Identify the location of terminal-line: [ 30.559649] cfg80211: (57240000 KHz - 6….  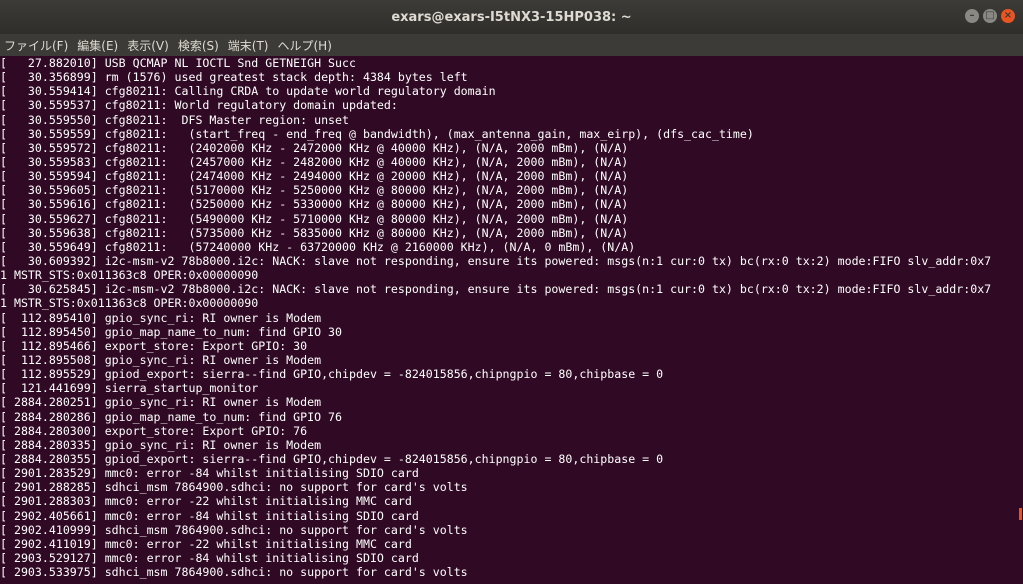
(318, 246).